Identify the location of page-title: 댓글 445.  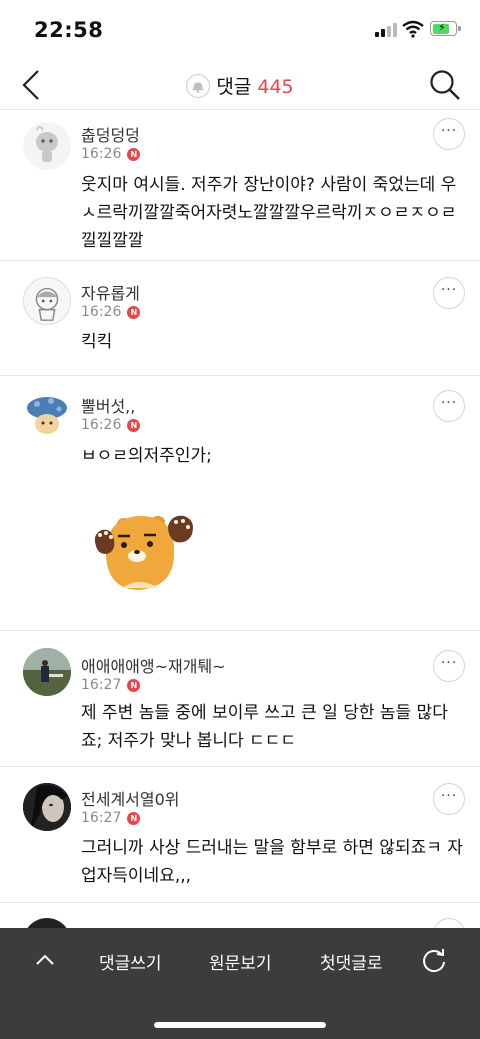
(240, 85).